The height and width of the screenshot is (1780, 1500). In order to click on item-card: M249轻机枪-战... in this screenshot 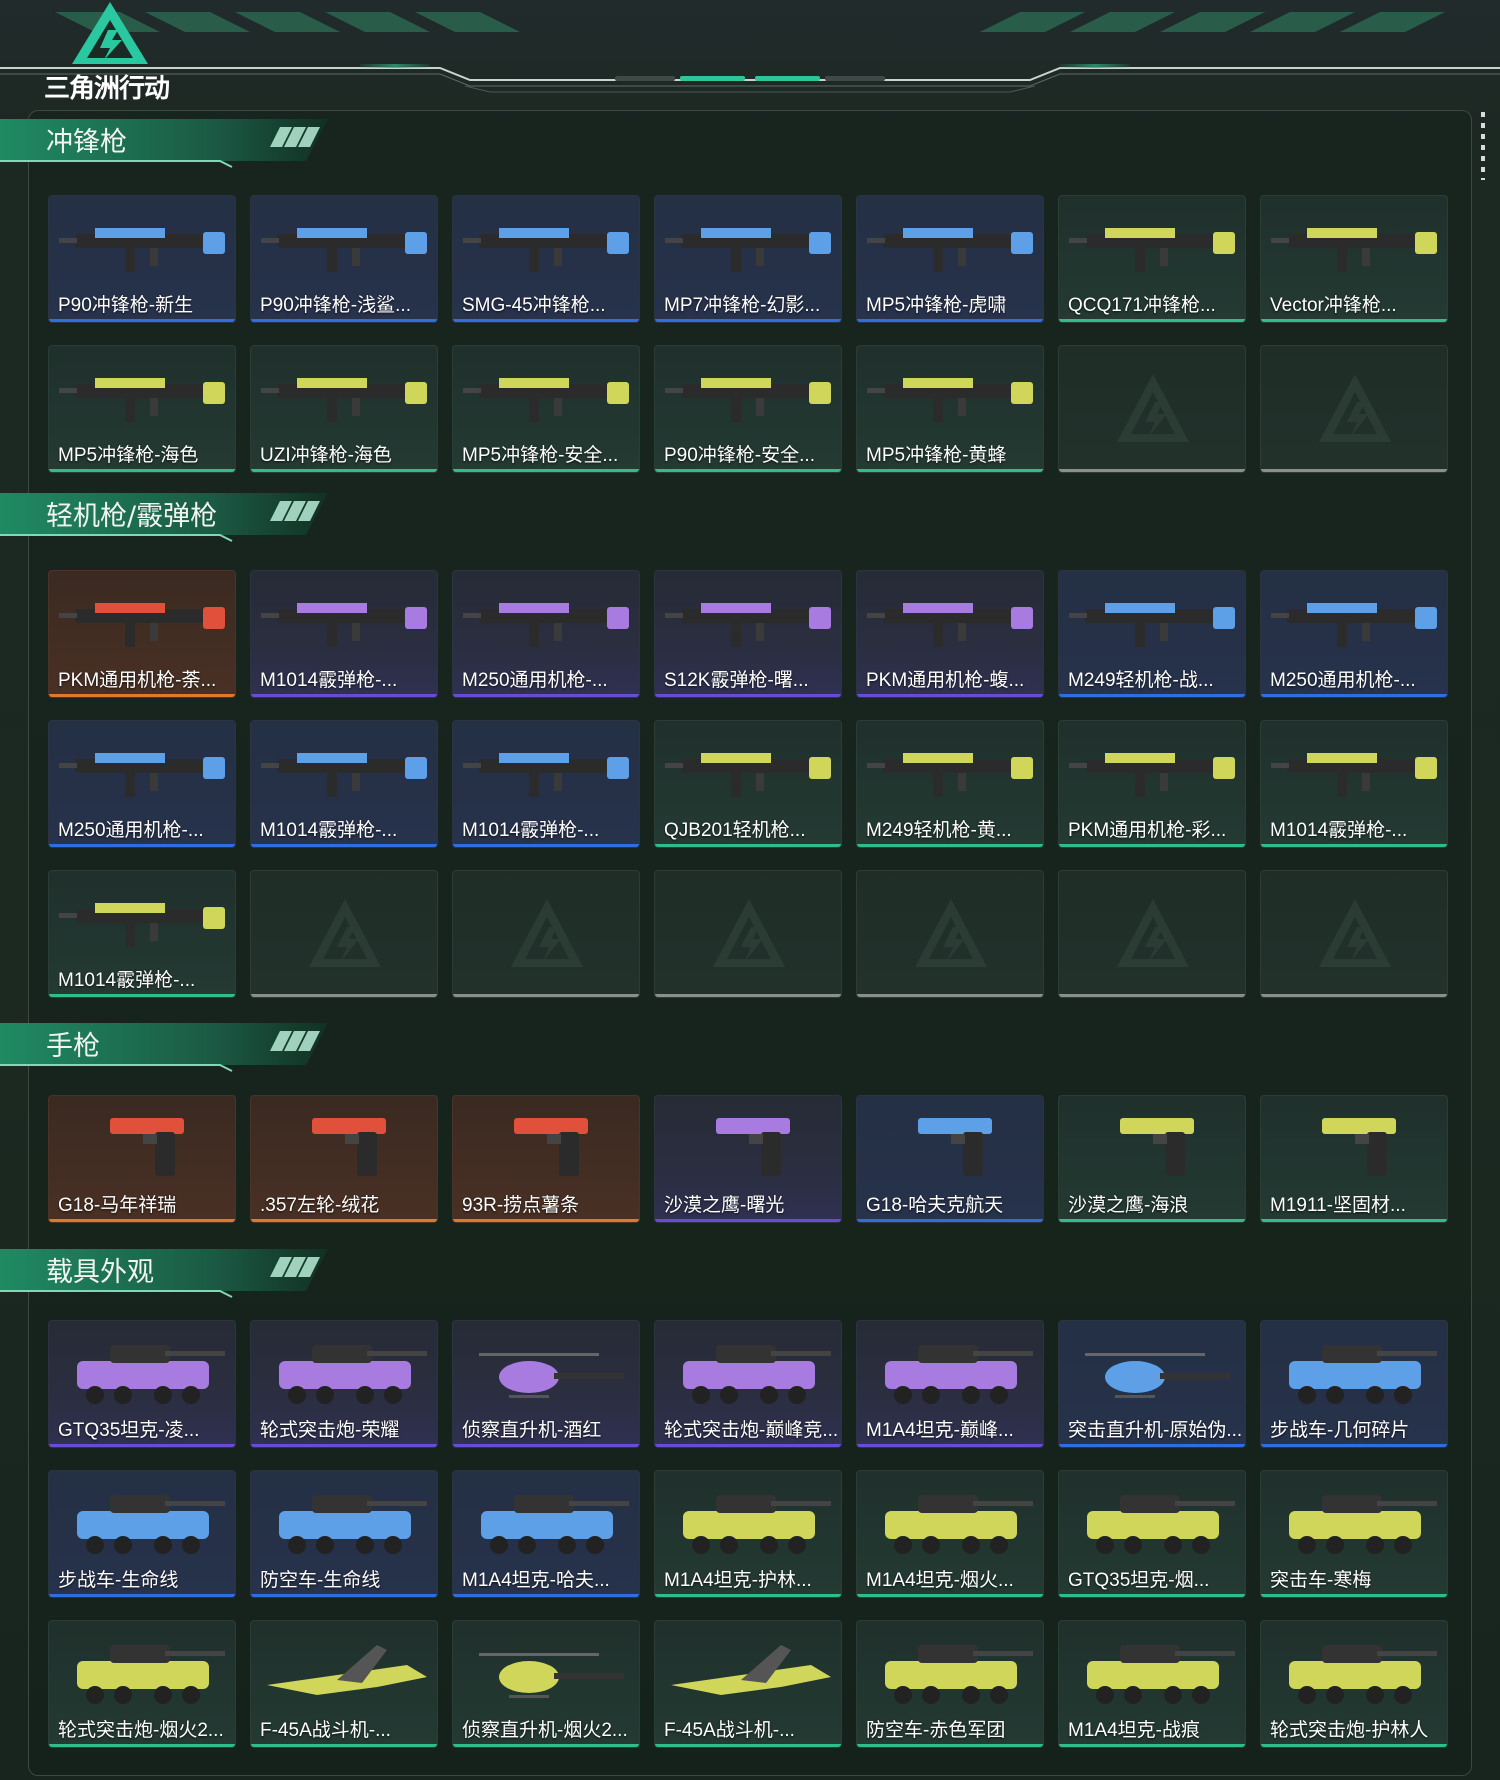, I will do `click(1152, 634)`.